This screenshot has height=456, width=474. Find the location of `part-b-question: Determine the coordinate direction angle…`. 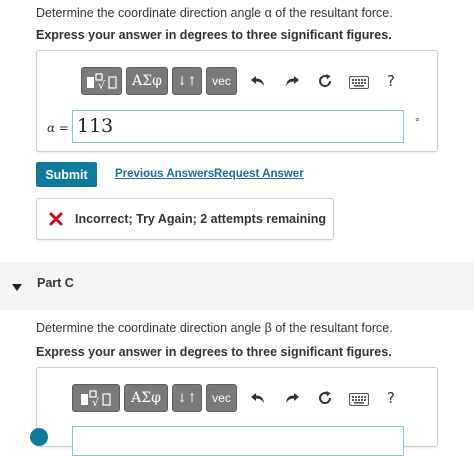

part-b-question: Determine the coordinate direction angle… is located at coordinates (214, 13).